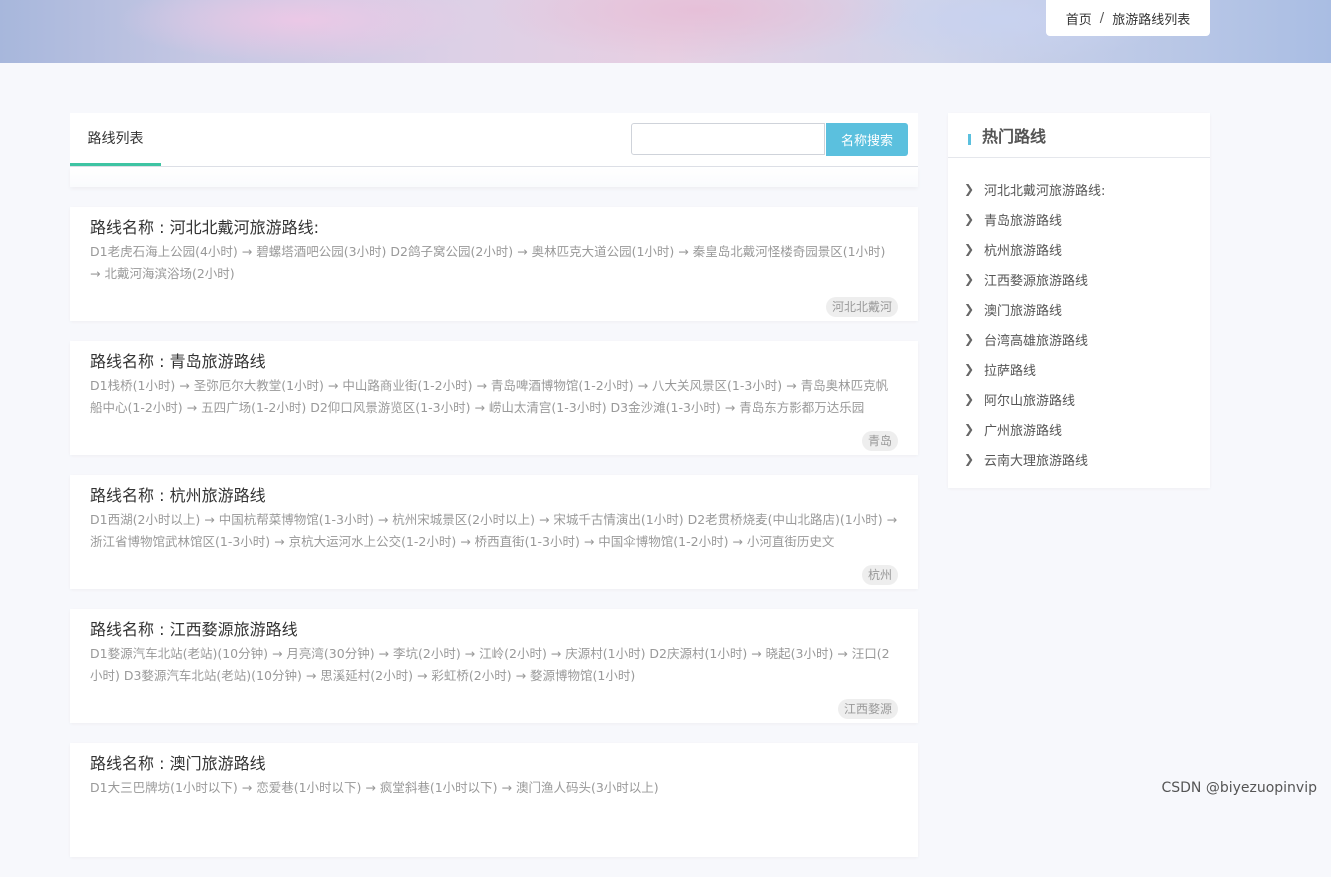 The image size is (1331, 877). Describe the element at coordinates (115, 139) in the screenshot. I see `tab-route-list: 路线列表` at that location.